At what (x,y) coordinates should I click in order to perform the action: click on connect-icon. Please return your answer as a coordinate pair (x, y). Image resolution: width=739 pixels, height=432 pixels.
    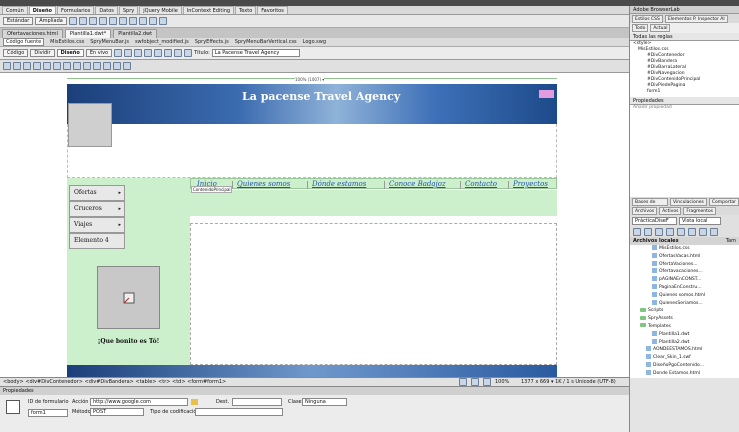
    Looking at the image, I should click on (637, 231).